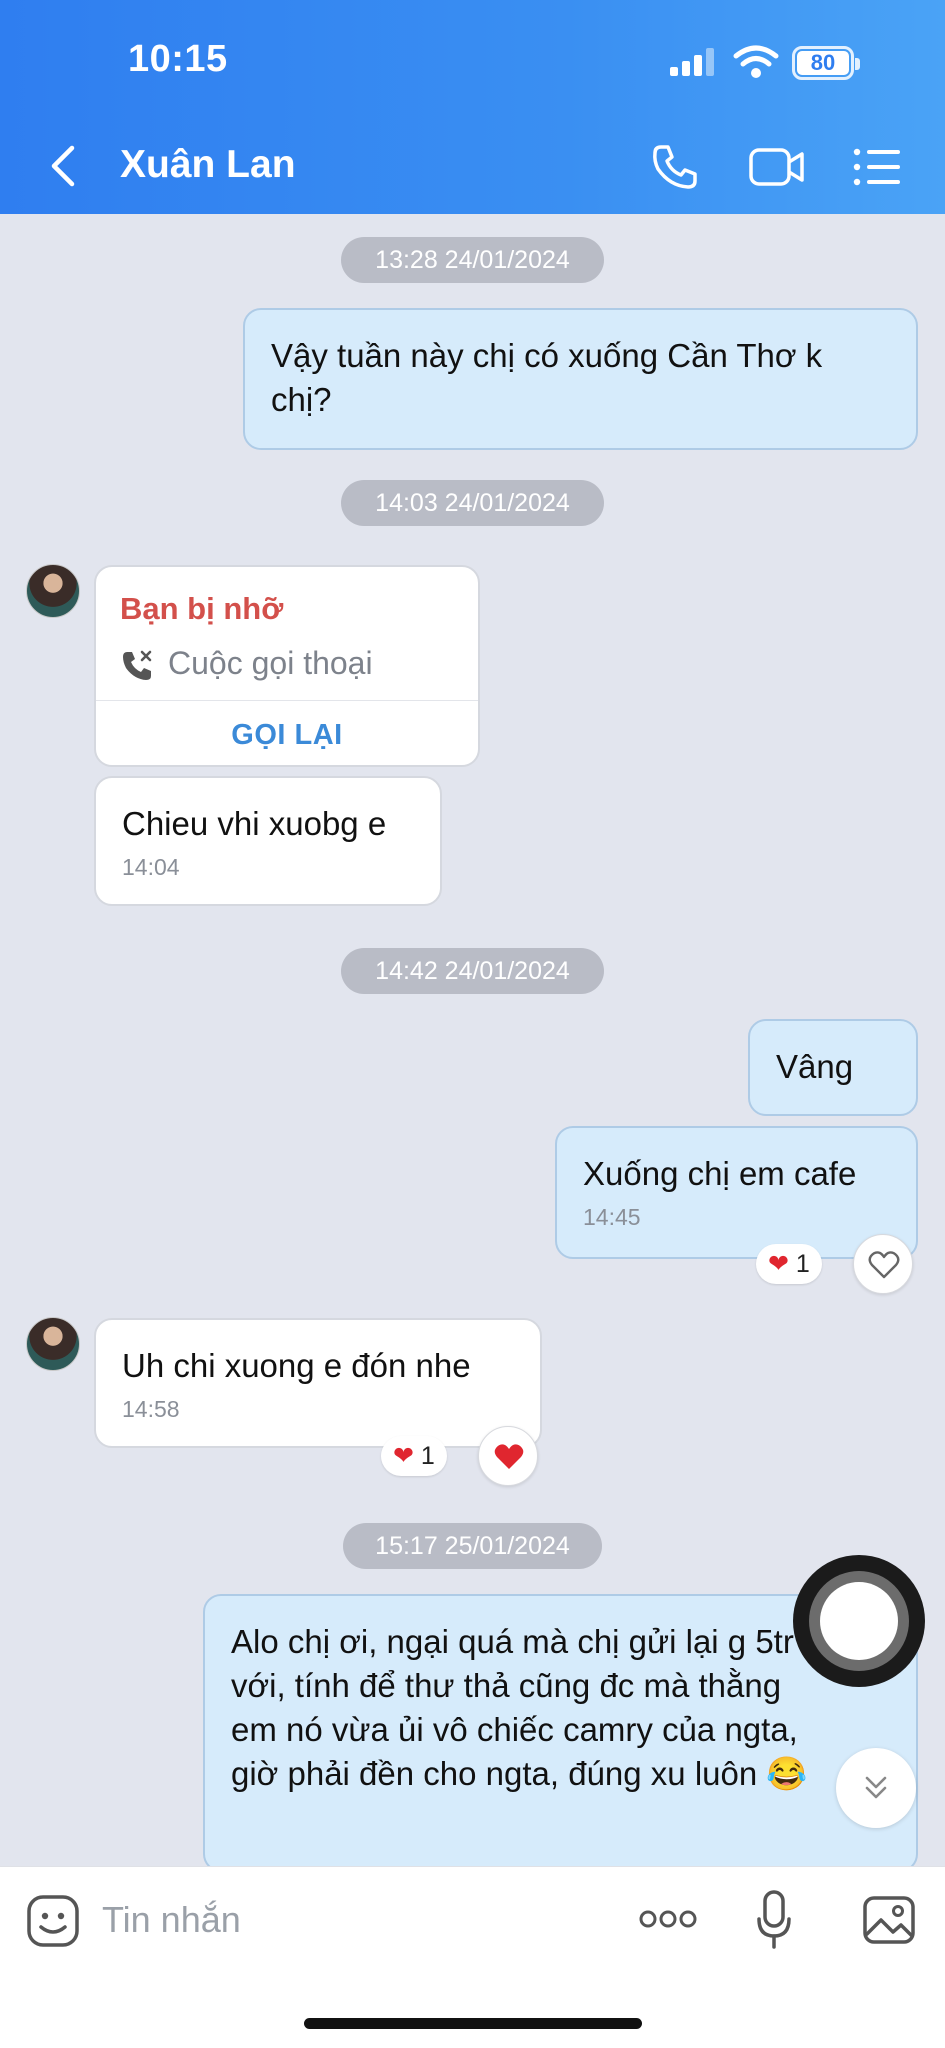  I want to click on video-icon, so click(777, 167).